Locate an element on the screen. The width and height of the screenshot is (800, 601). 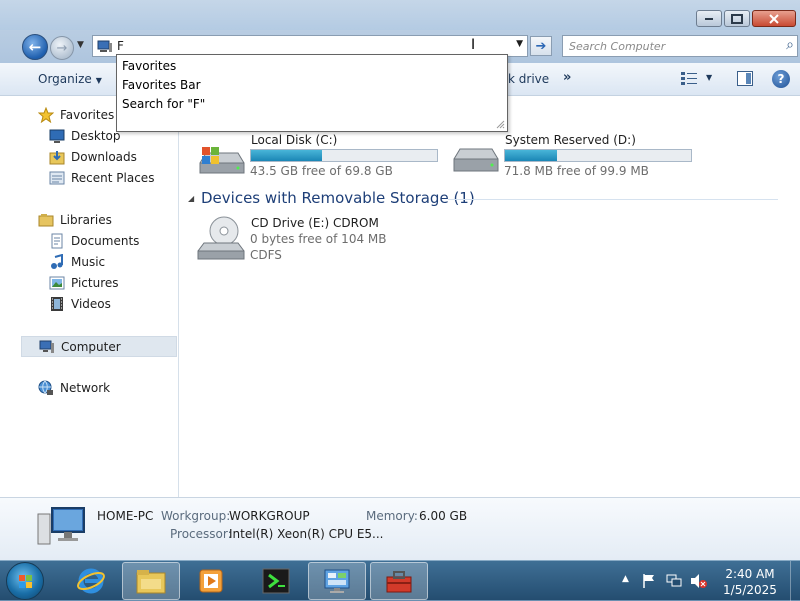
close-icon is located at coordinates (774, 18).